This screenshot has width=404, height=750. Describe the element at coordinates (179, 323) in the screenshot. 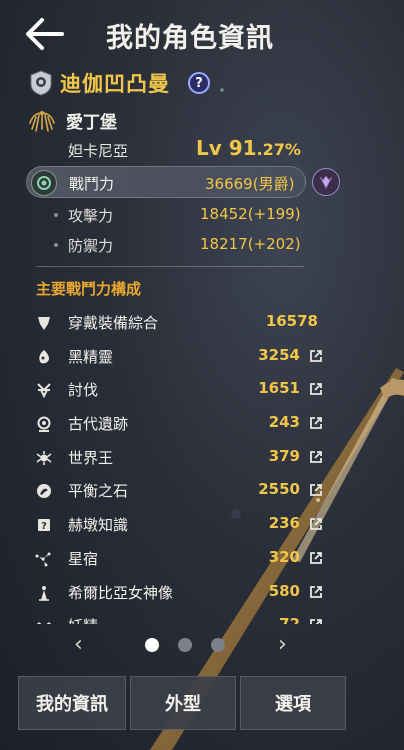

I see `list-item: 穿戴裝備綜合 16578` at that location.